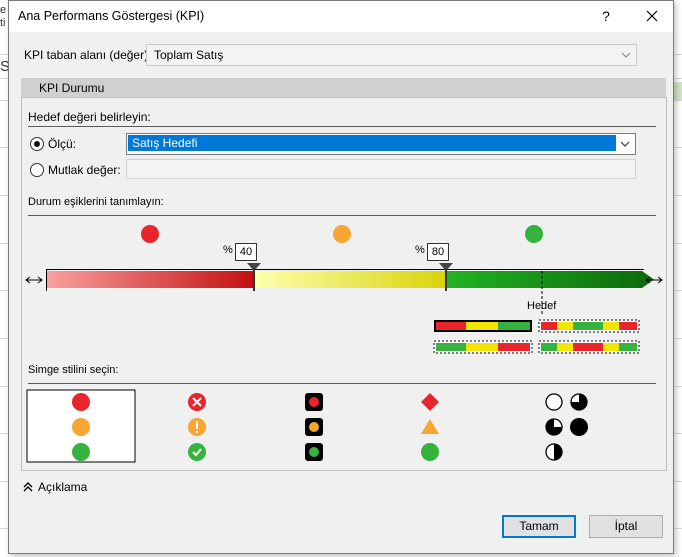 Image resolution: width=682 pixels, height=557 pixels. I want to click on absolute-value-radio, so click(37, 170).